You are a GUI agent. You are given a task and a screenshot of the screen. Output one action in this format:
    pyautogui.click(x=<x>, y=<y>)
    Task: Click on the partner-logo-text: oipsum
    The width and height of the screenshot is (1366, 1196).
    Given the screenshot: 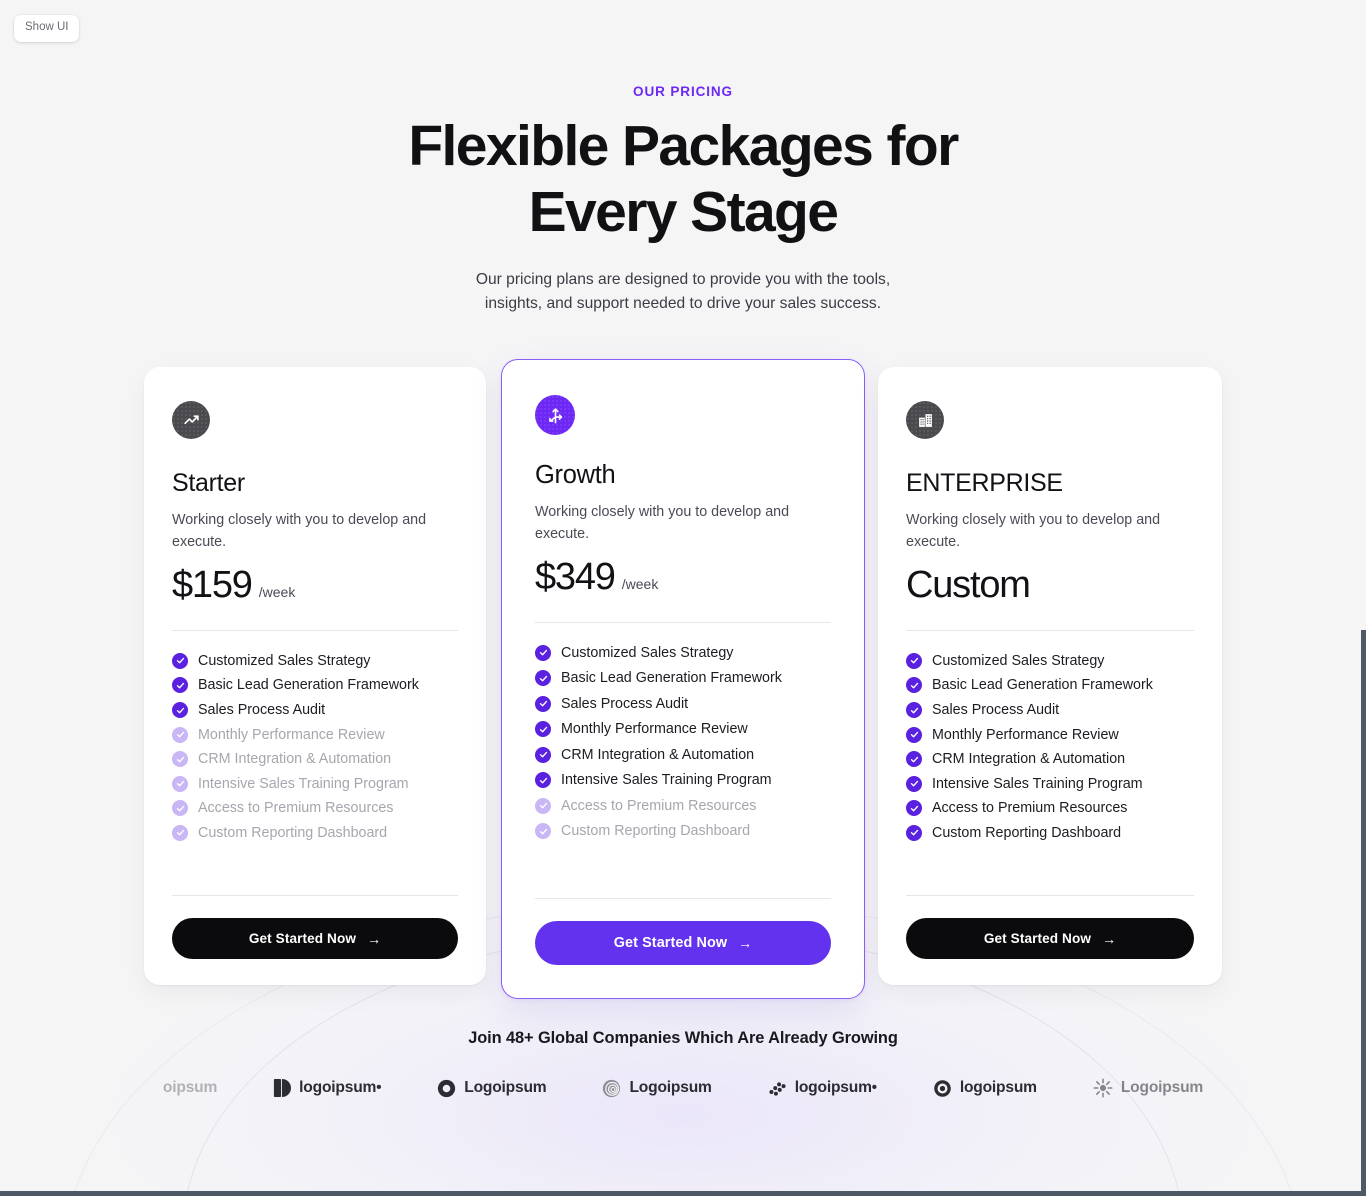 What is the action you would take?
    pyautogui.click(x=190, y=1088)
    